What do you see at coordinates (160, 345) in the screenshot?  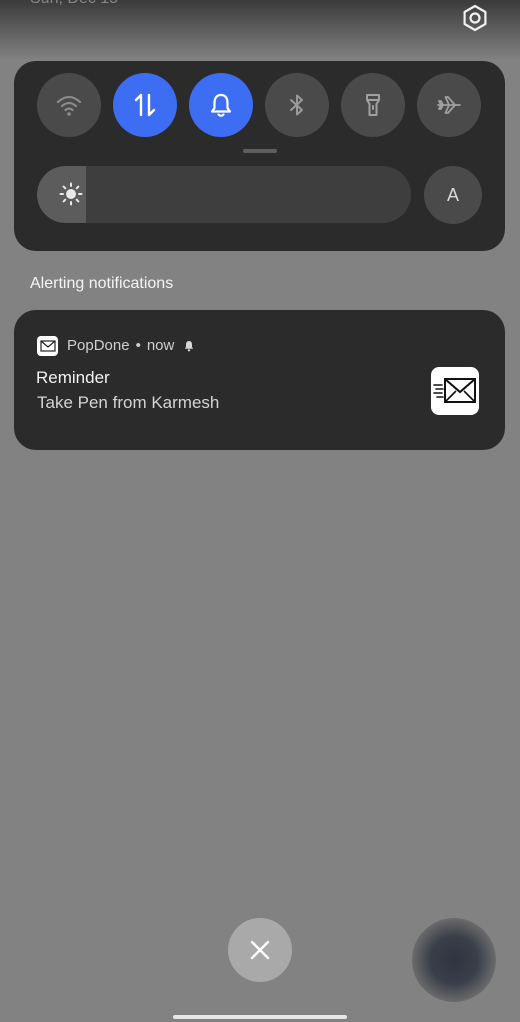 I see `notification-time: now` at bounding box center [160, 345].